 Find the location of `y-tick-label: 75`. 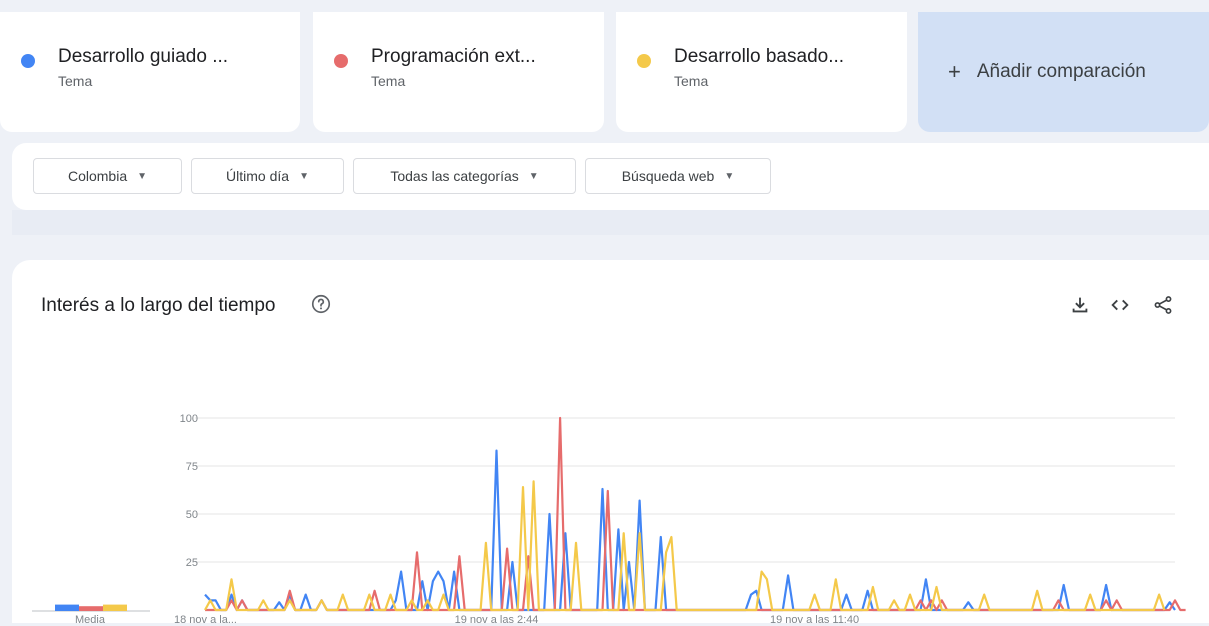

y-tick-label: 75 is located at coordinates (192, 467).